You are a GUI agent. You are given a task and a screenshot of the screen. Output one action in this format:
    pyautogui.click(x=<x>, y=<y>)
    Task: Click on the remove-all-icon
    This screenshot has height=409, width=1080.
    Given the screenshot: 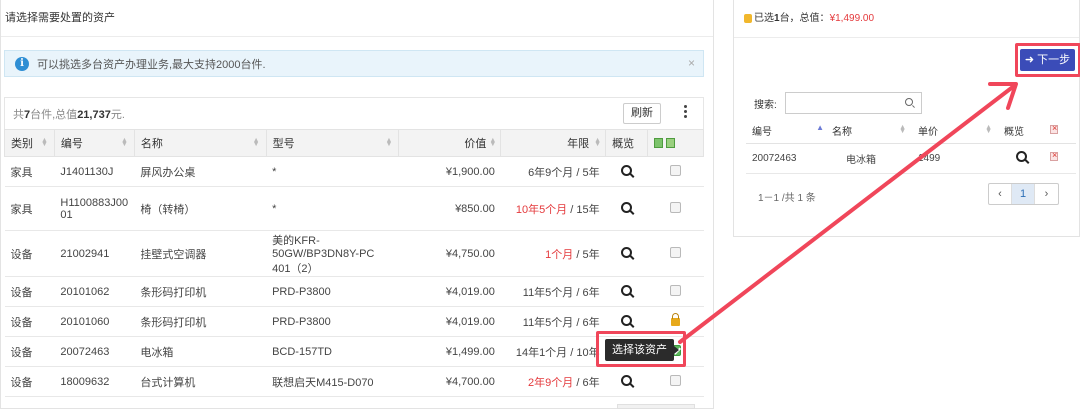 What is the action you would take?
    pyautogui.click(x=1054, y=128)
    